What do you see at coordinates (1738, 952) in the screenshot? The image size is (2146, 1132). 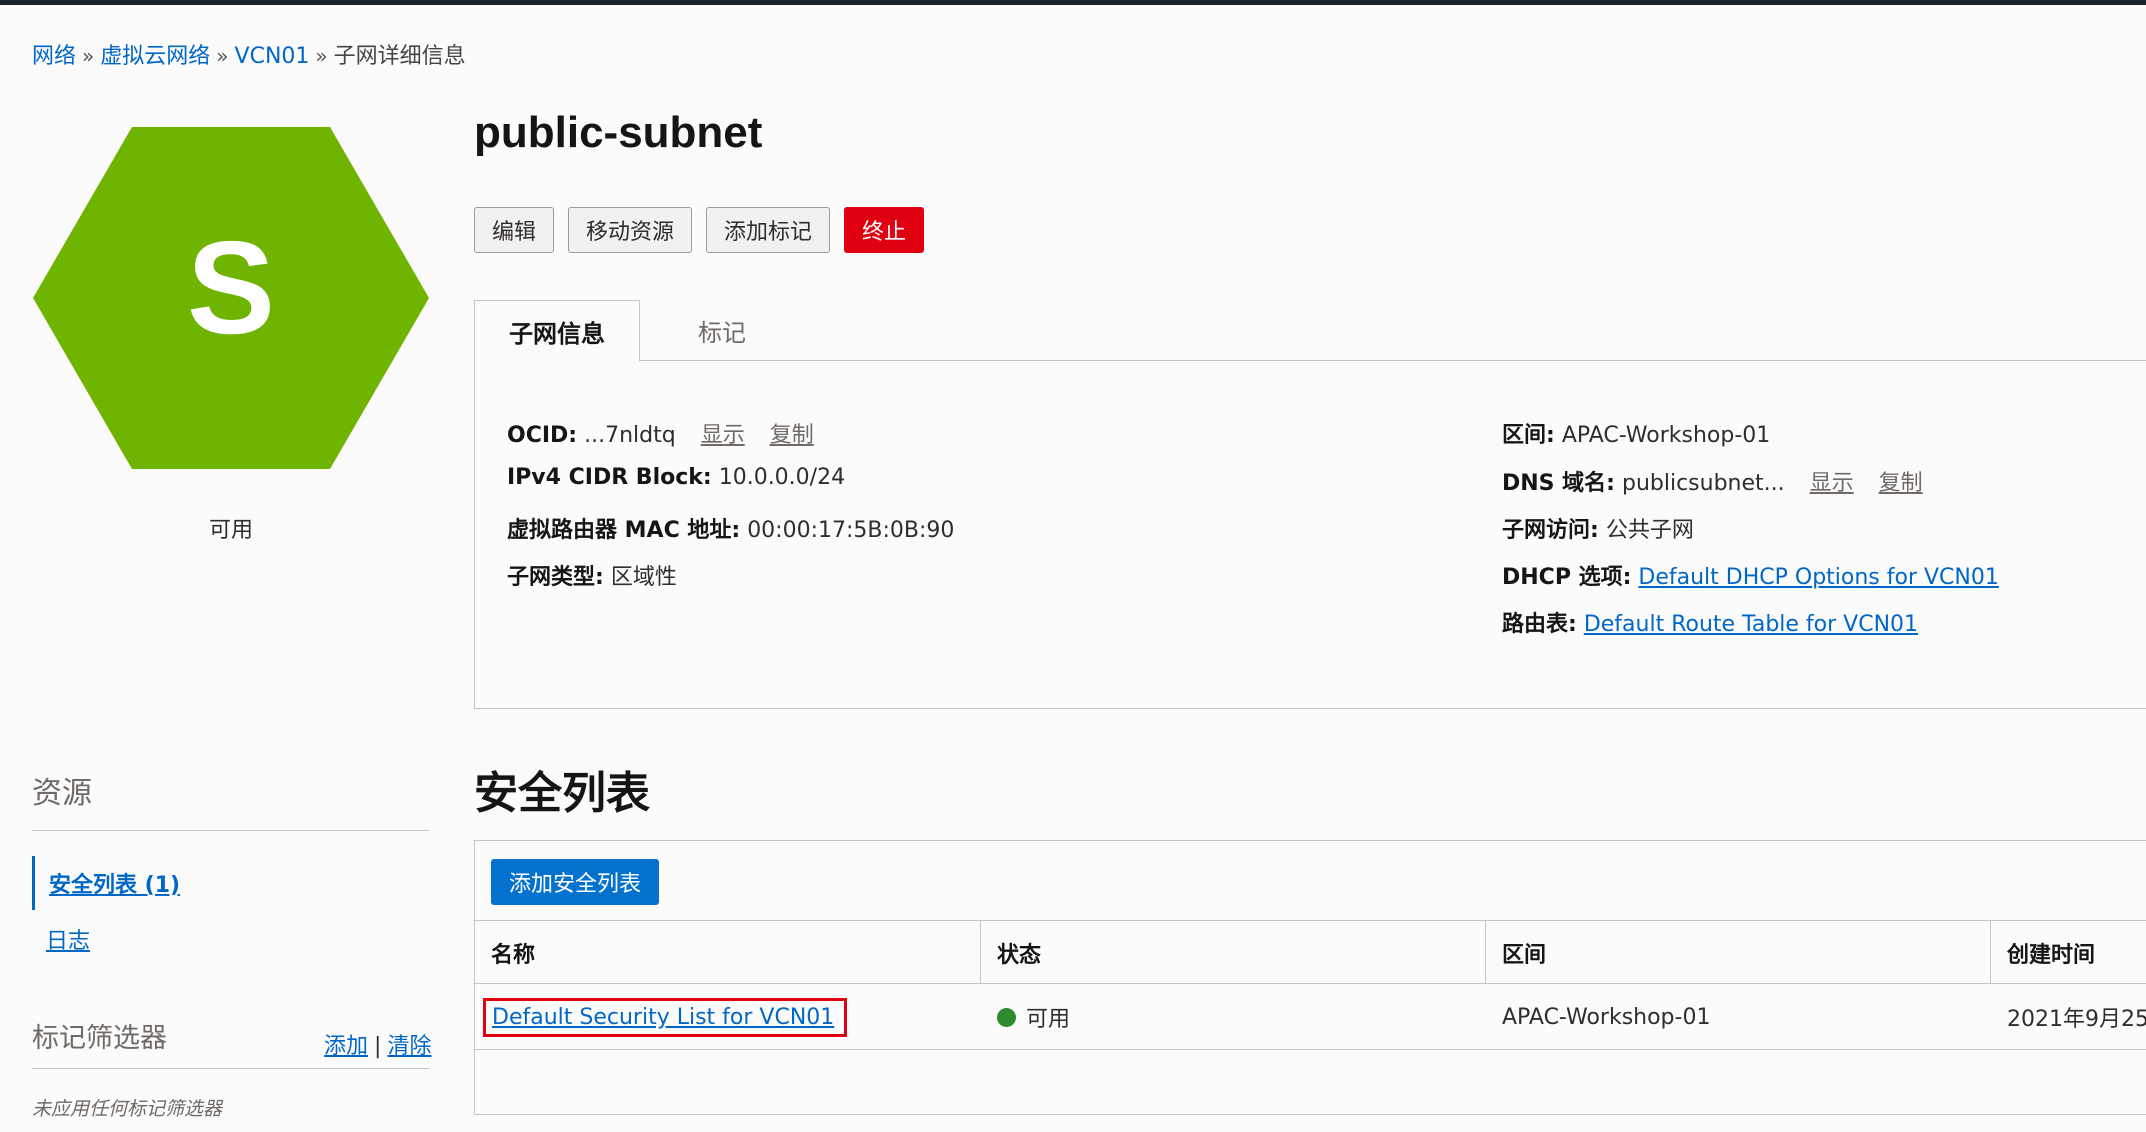 I see `column-header-compartment: 区间` at bounding box center [1738, 952].